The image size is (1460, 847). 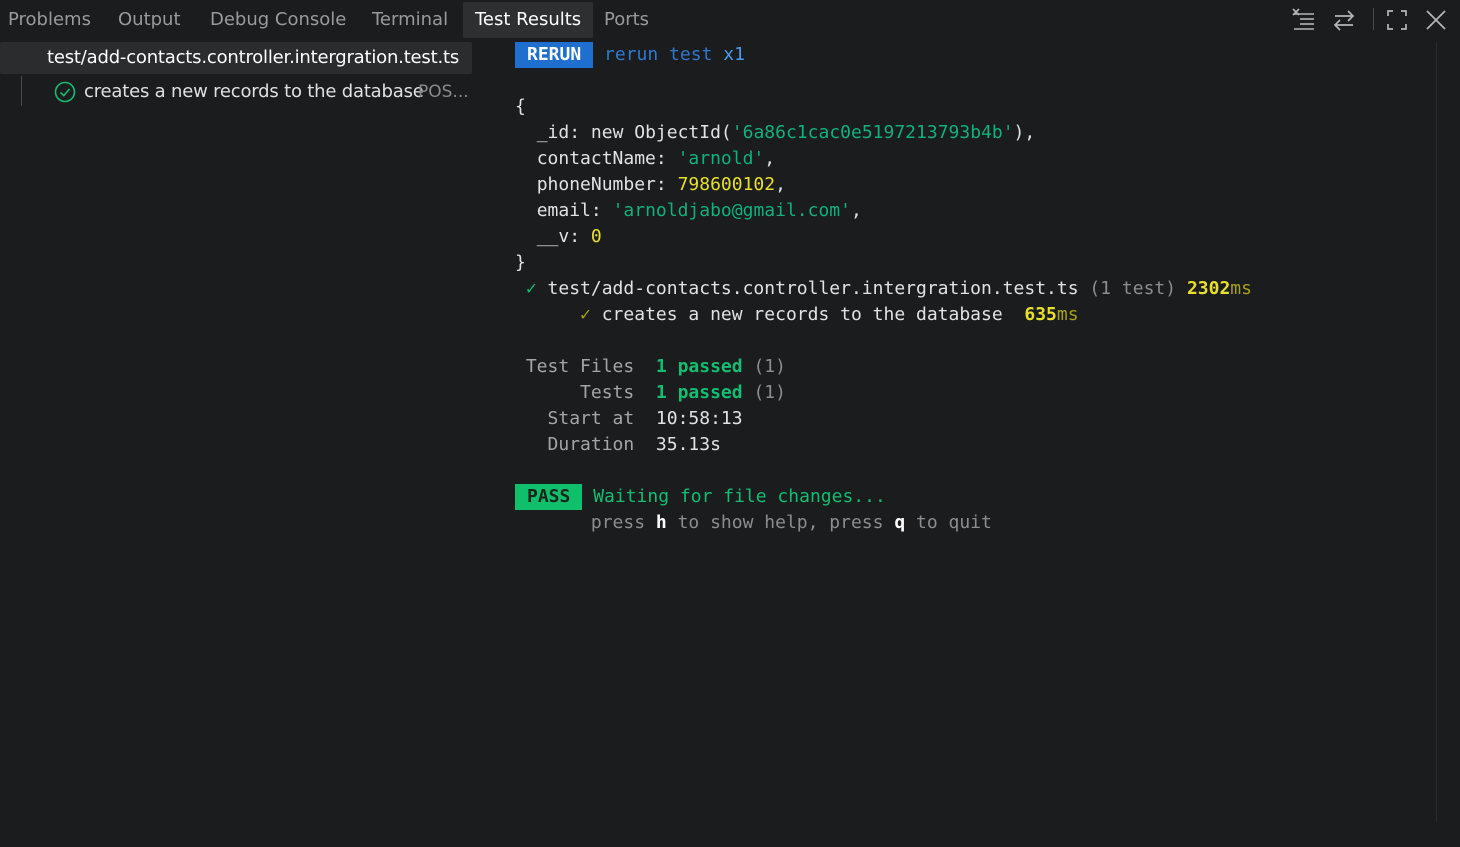 I want to click on rerun-text: rerun test, so click(x=658, y=54).